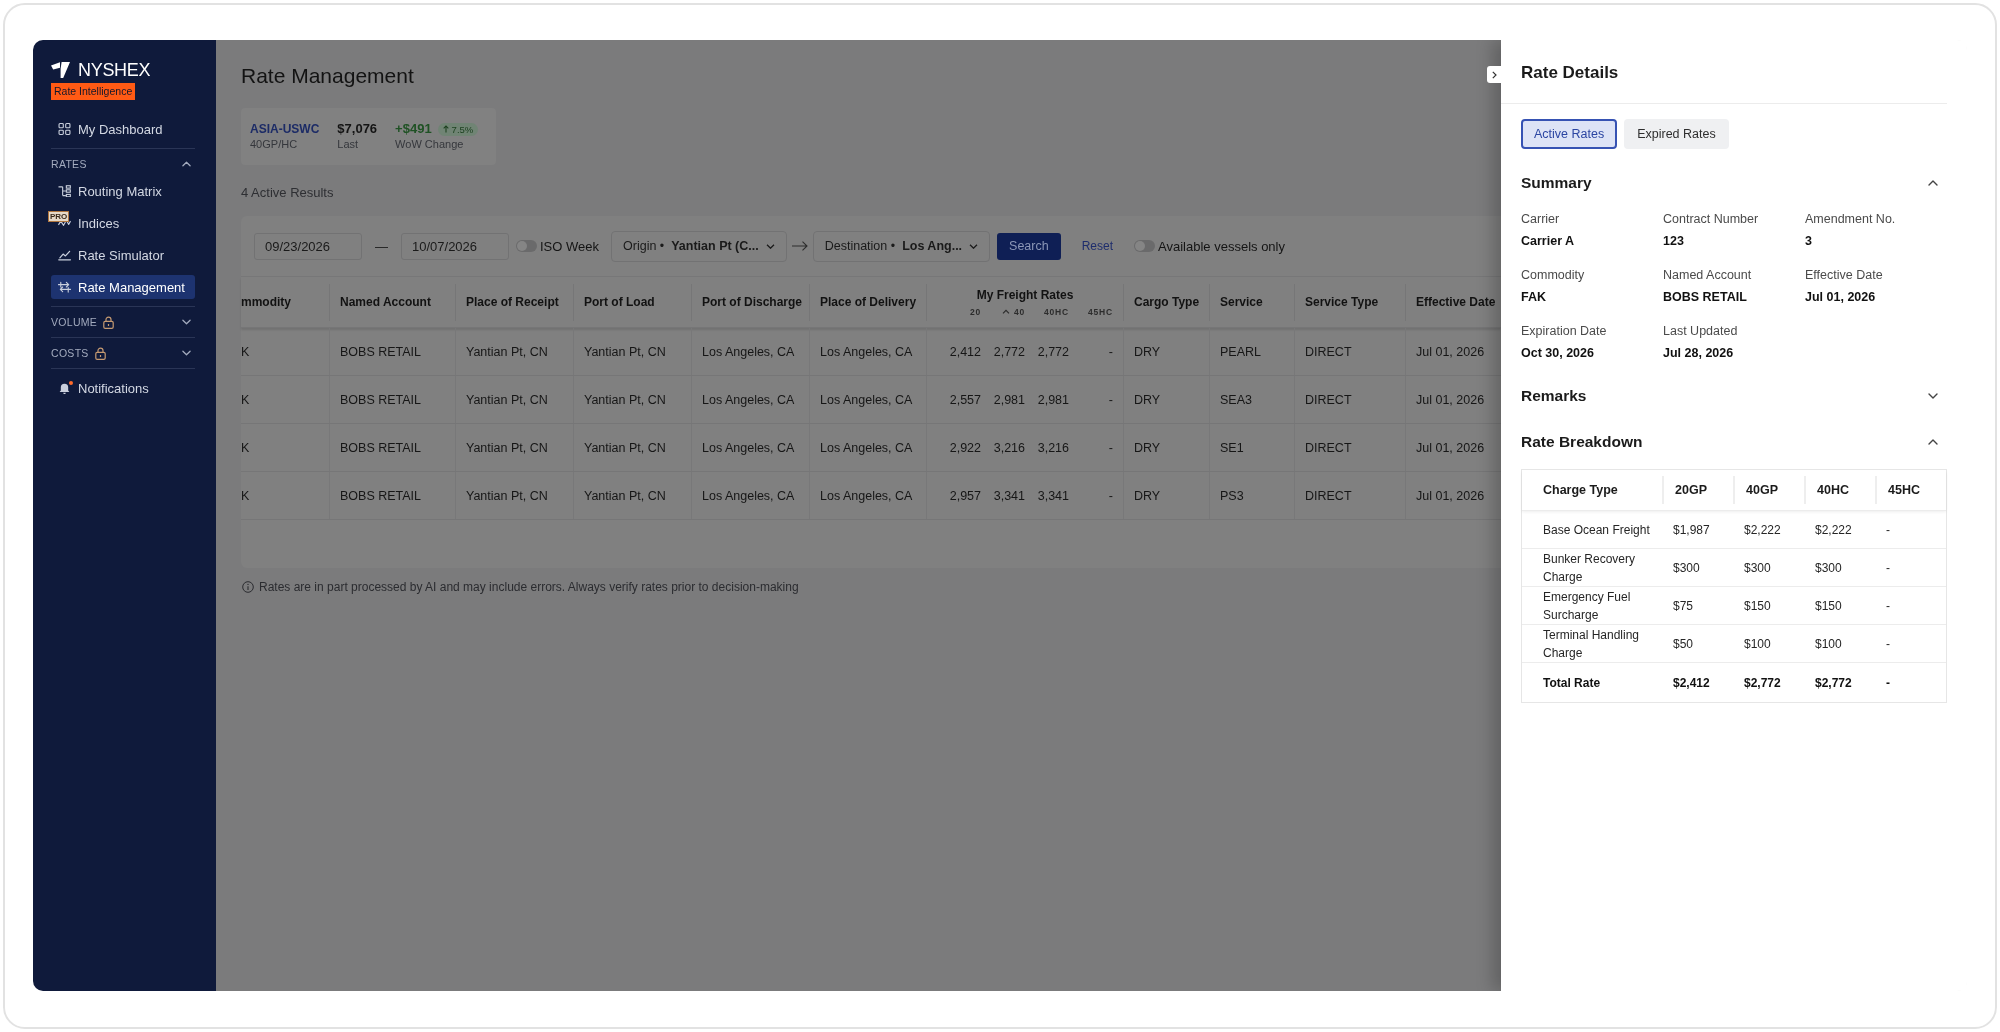 The image size is (2000, 1032). I want to click on table-cell: DRY, so click(1166, 495).